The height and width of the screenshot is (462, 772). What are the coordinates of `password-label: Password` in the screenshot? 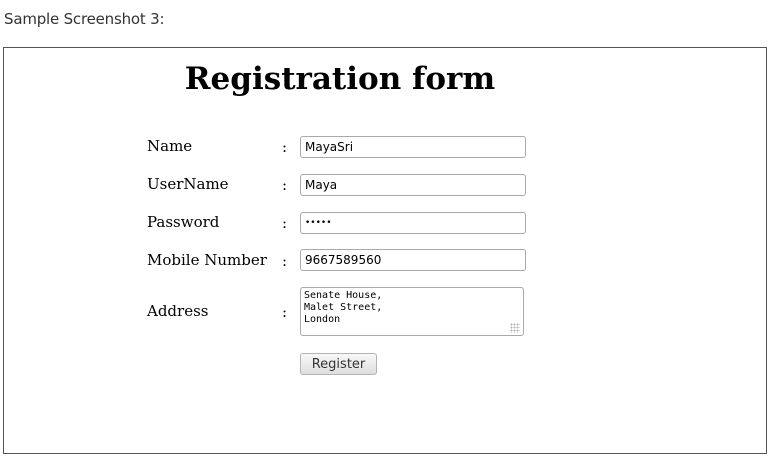 It's located at (183, 222).